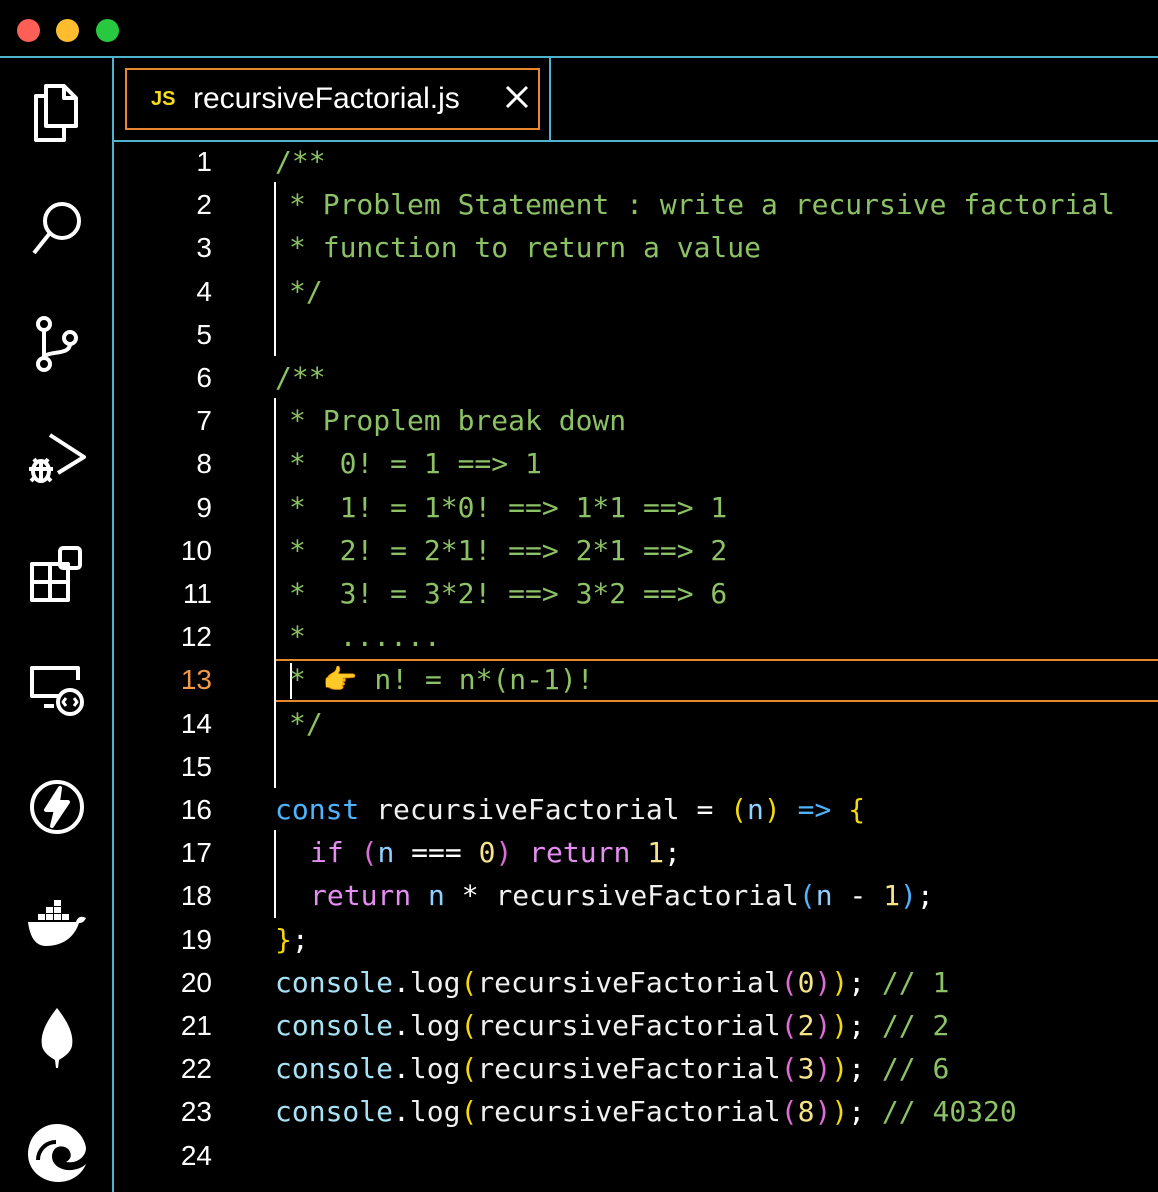  What do you see at coordinates (28, 30) in the screenshot?
I see `close-window-button` at bounding box center [28, 30].